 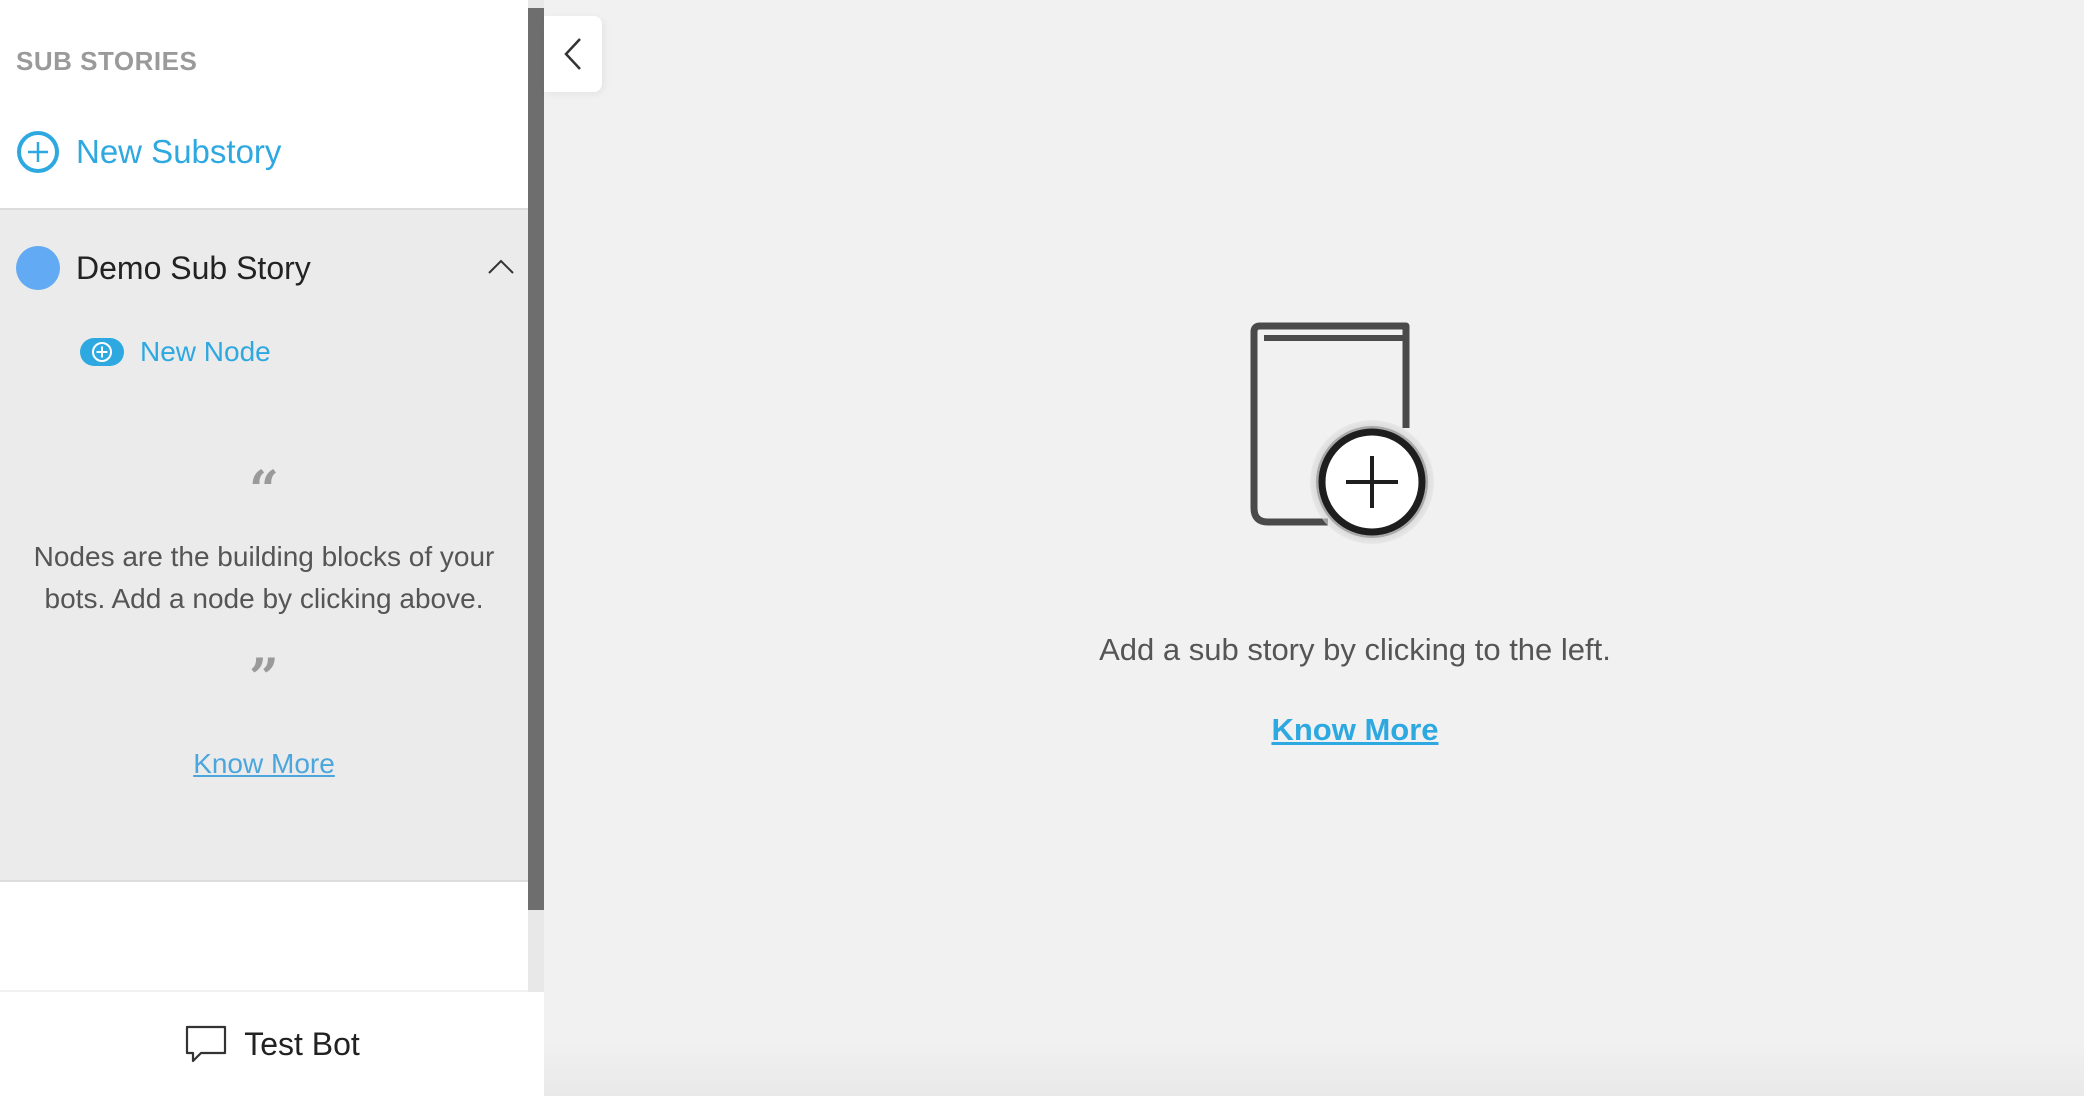 I want to click on empty-state-message: Add a sub story by clicking to the left., so click(x=1355, y=649).